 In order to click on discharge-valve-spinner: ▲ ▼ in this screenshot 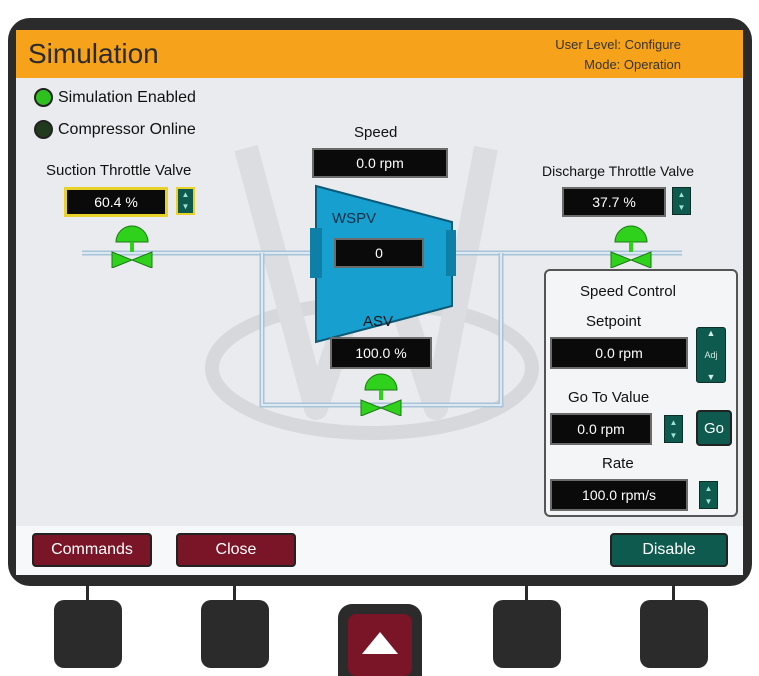, I will do `click(681, 201)`.